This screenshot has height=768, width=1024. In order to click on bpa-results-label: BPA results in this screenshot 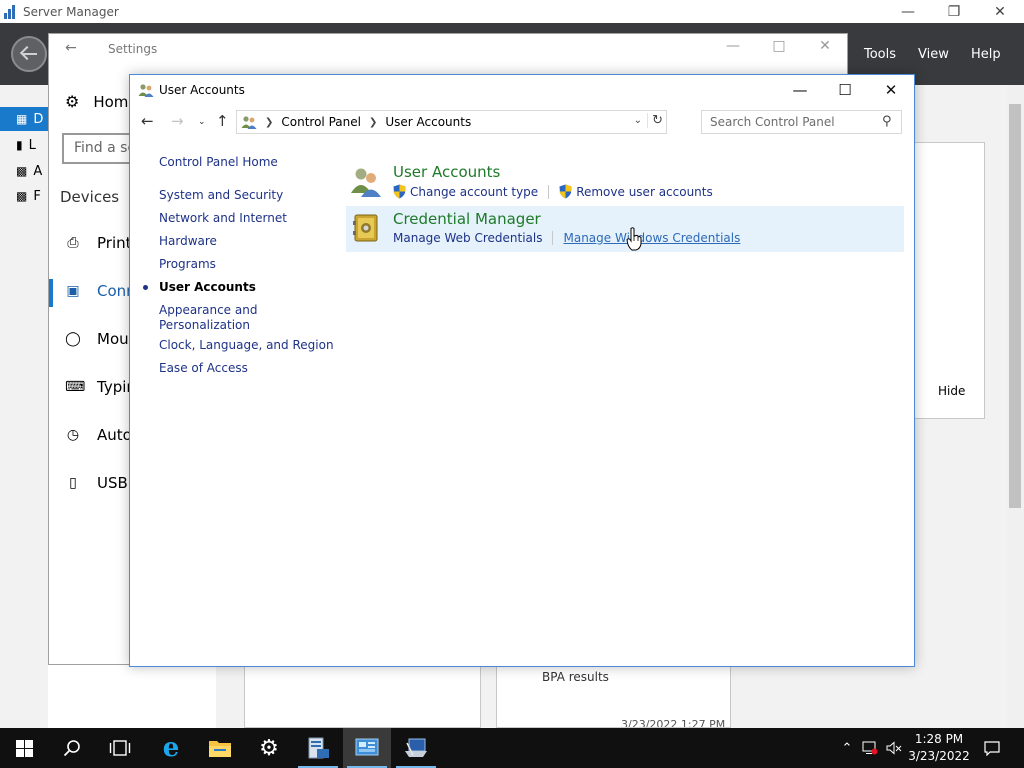, I will do `click(575, 677)`.